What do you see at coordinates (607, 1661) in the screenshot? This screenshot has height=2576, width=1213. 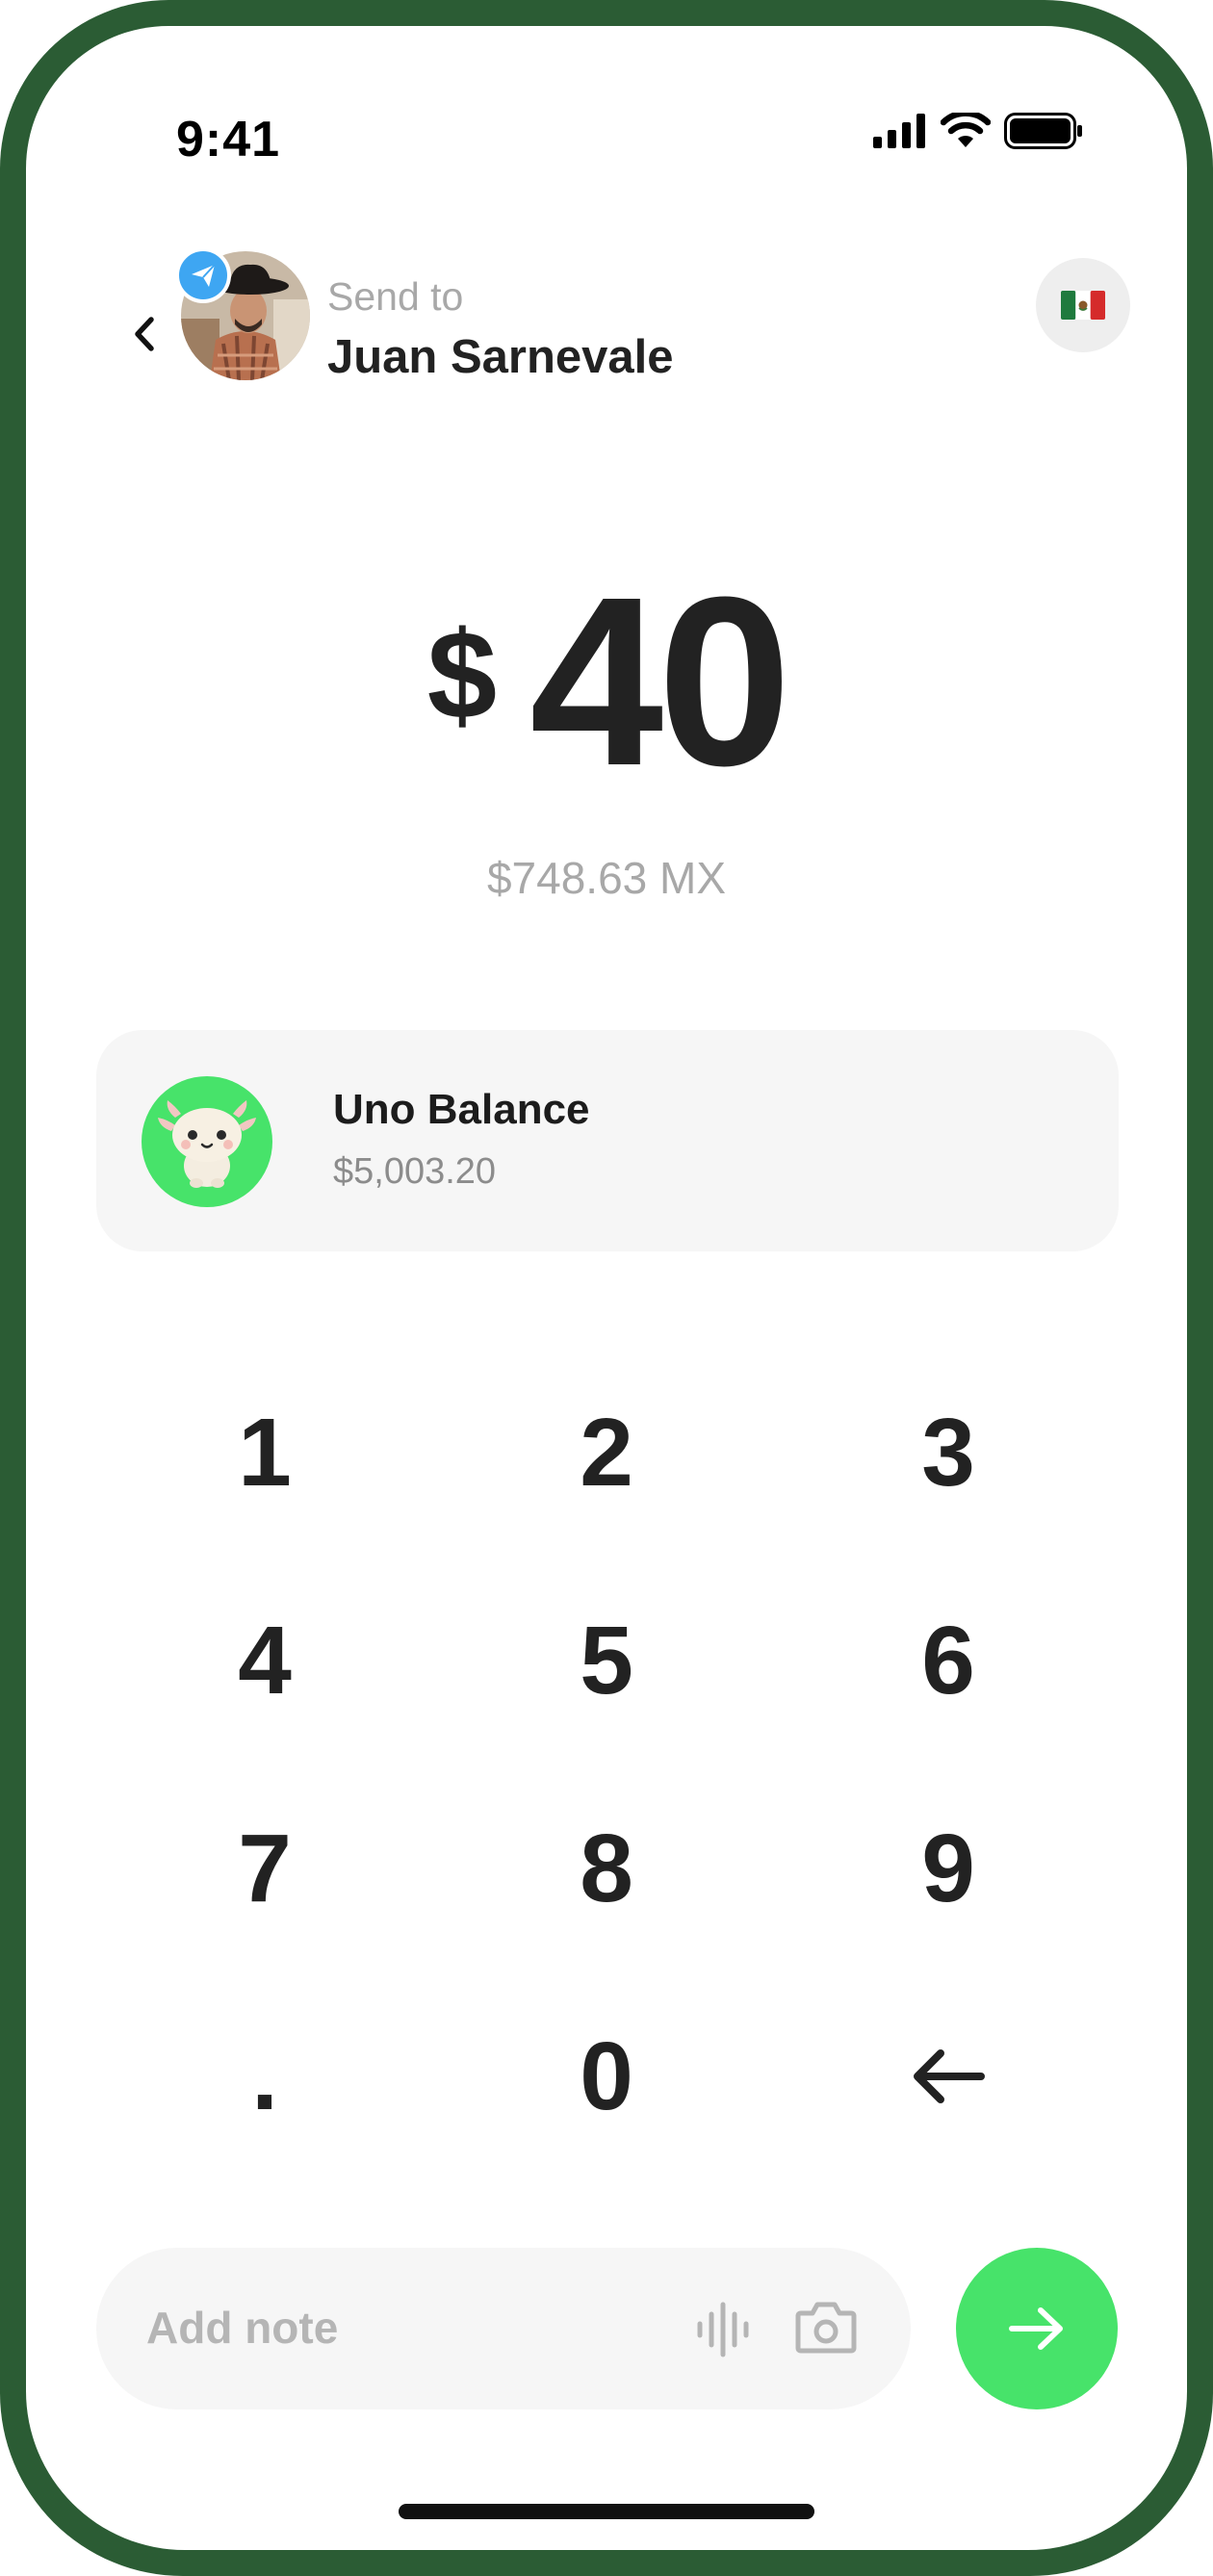 I see `key-5: 5` at bounding box center [607, 1661].